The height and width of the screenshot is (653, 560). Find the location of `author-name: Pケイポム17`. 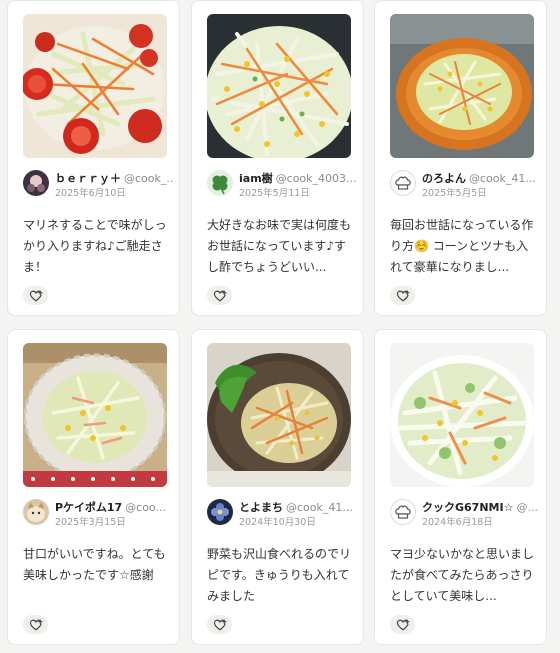

author-name: Pケイポム17 is located at coordinates (88, 507).